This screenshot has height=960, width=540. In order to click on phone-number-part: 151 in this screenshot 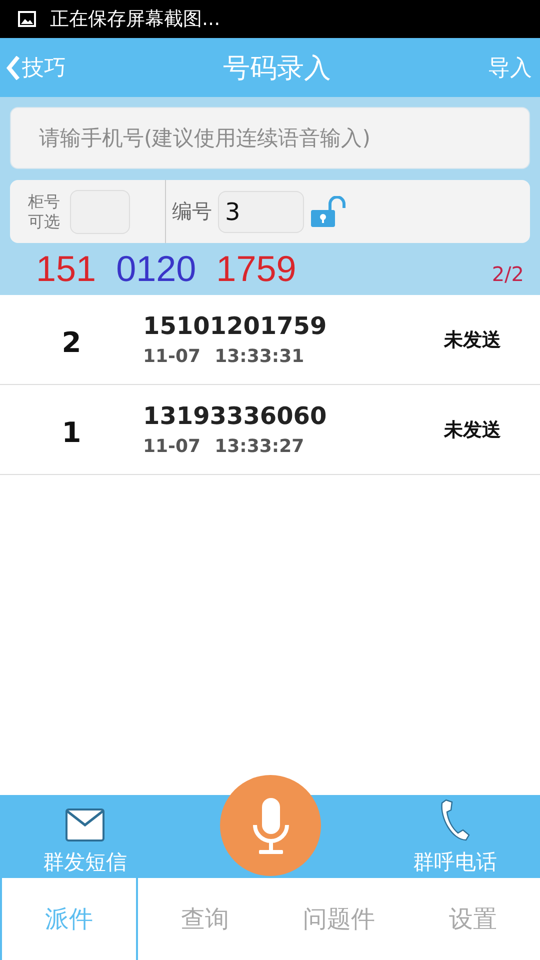, I will do `click(66, 269)`.